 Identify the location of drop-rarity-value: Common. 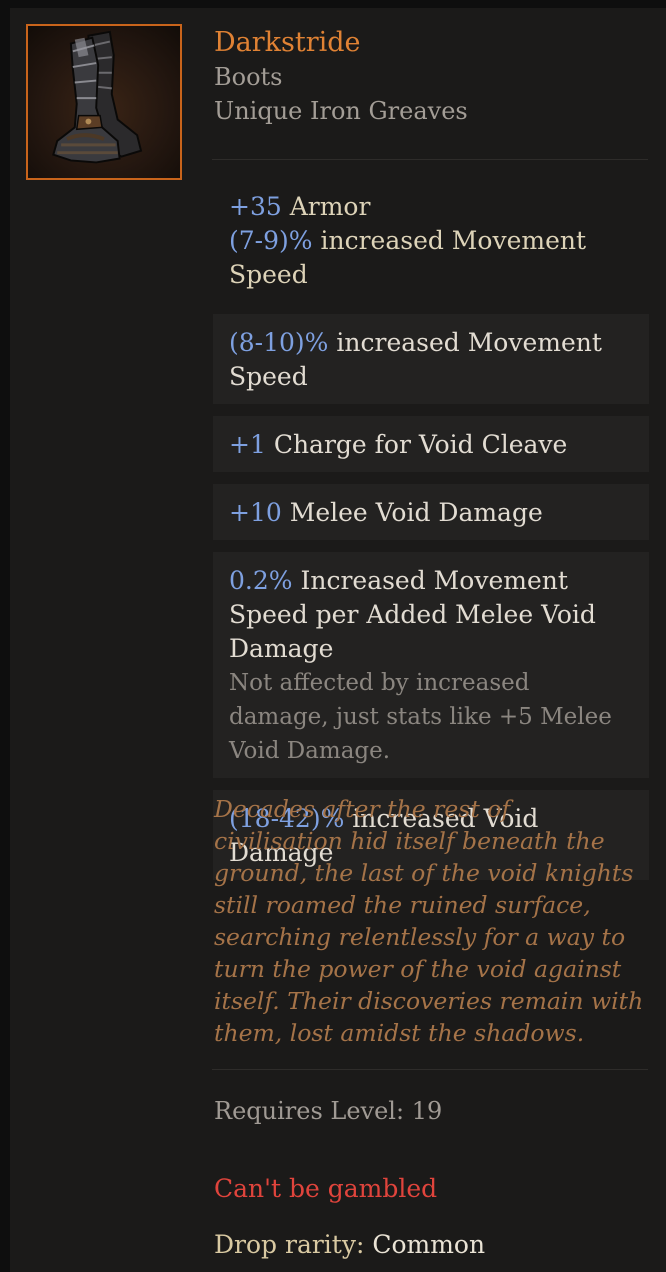
(429, 1244).